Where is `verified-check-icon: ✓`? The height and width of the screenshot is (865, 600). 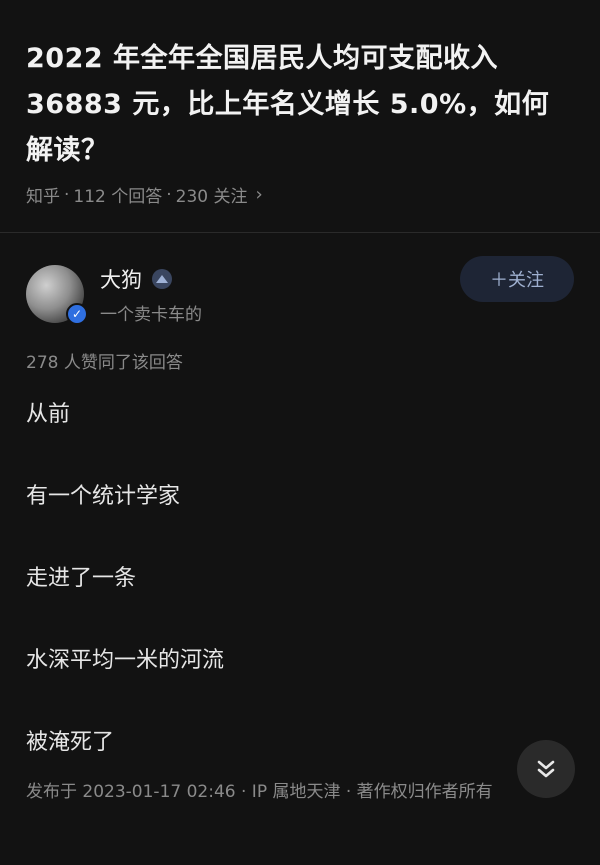 verified-check-icon: ✓ is located at coordinates (77, 314).